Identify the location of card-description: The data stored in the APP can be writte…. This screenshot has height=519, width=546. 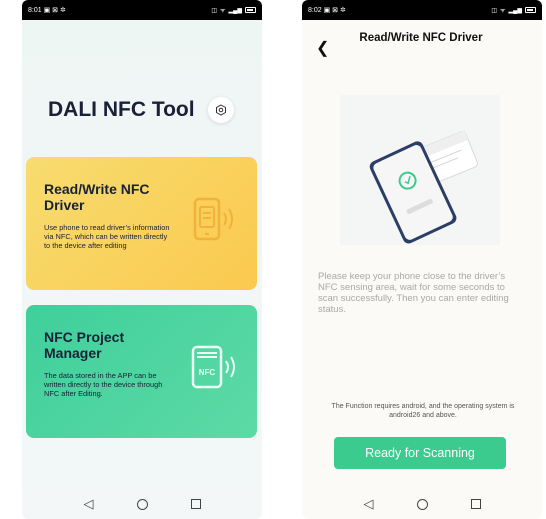
(103, 384).